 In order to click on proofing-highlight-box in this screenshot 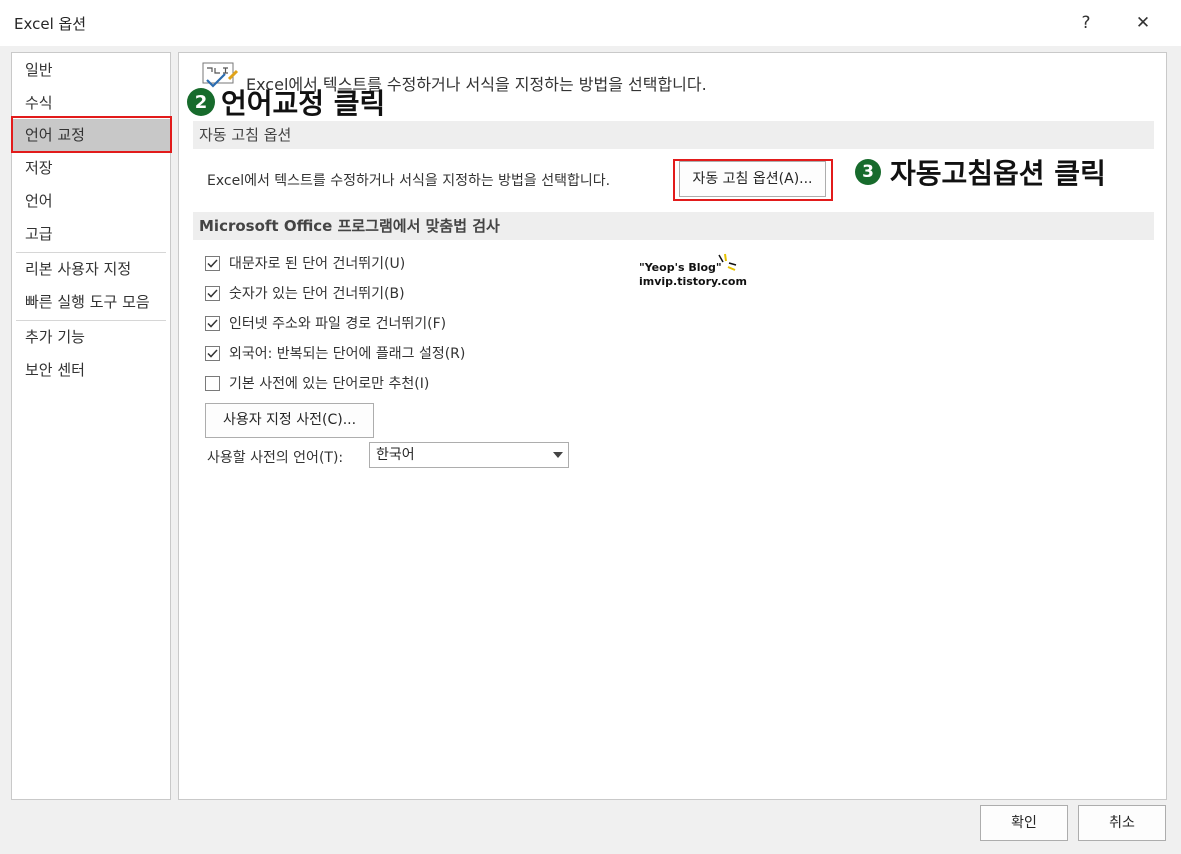, I will do `click(91, 134)`.